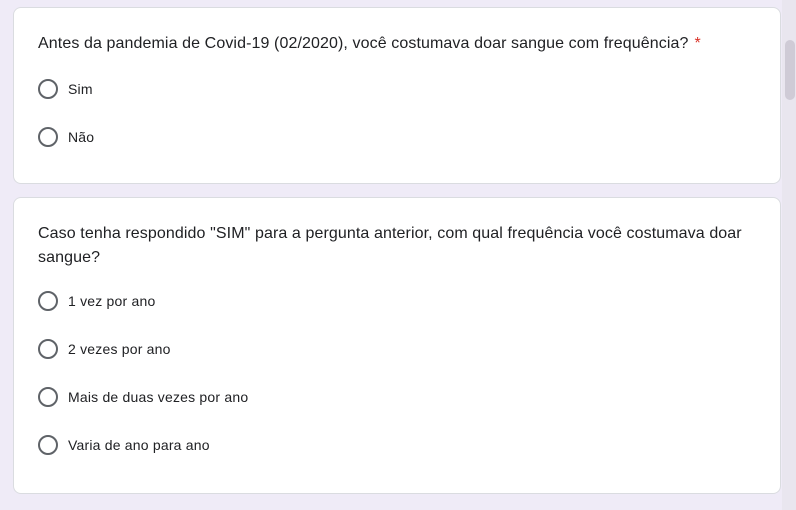  I want to click on radio-option-2-vezes: 2 vezes por ano, so click(397, 349).